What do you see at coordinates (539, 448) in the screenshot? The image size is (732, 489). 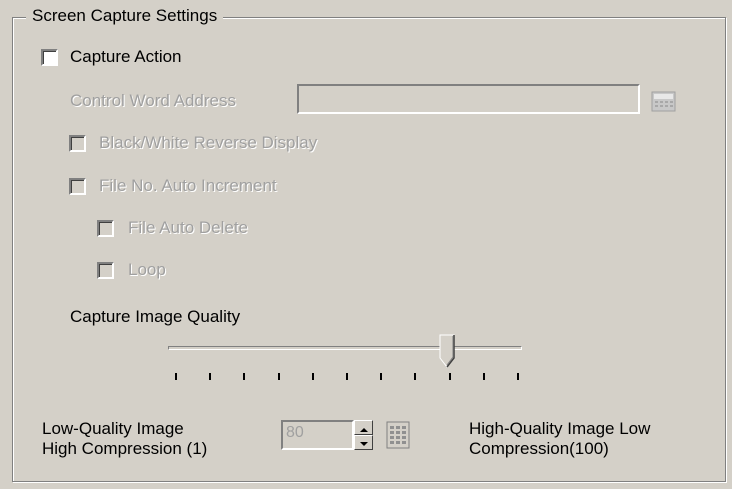 I see `high-quality-label-line2: Compression(100)` at bounding box center [539, 448].